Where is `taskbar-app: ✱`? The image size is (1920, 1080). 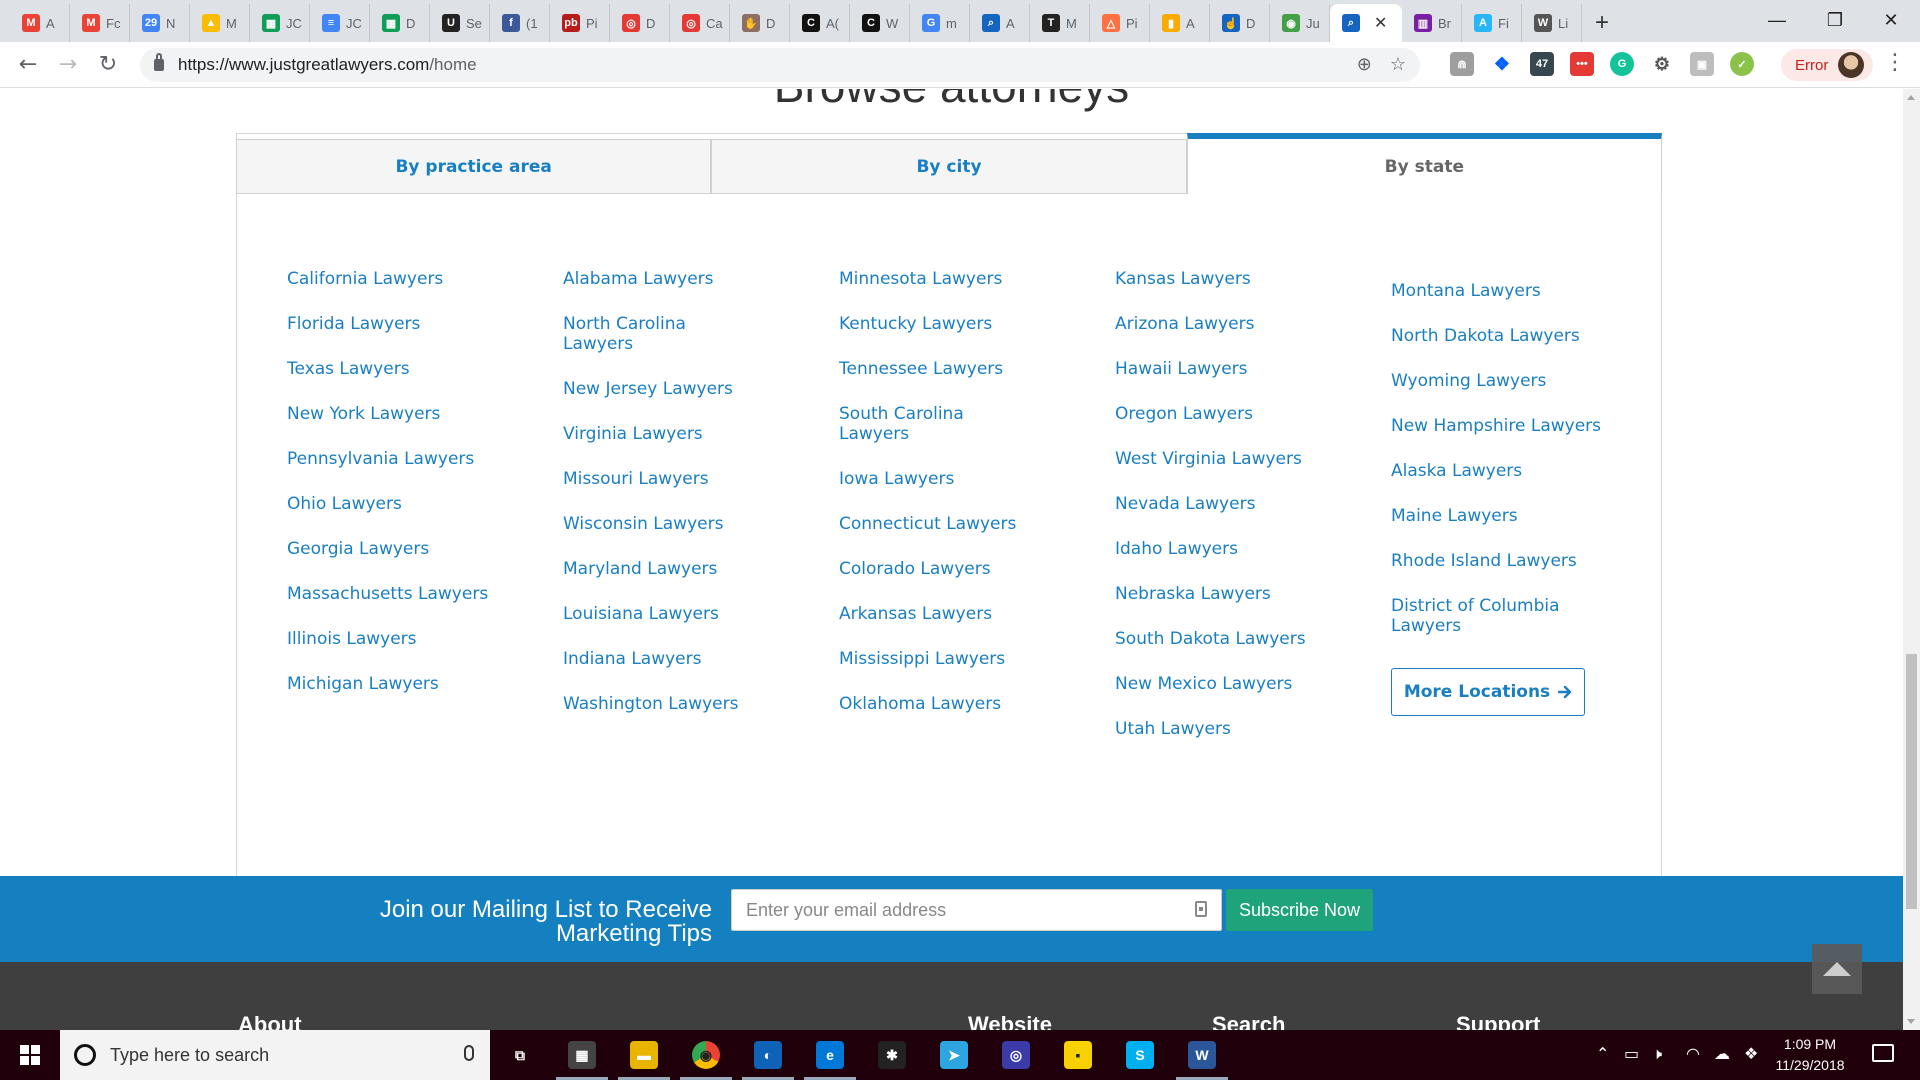 taskbar-app: ✱ is located at coordinates (892, 1055).